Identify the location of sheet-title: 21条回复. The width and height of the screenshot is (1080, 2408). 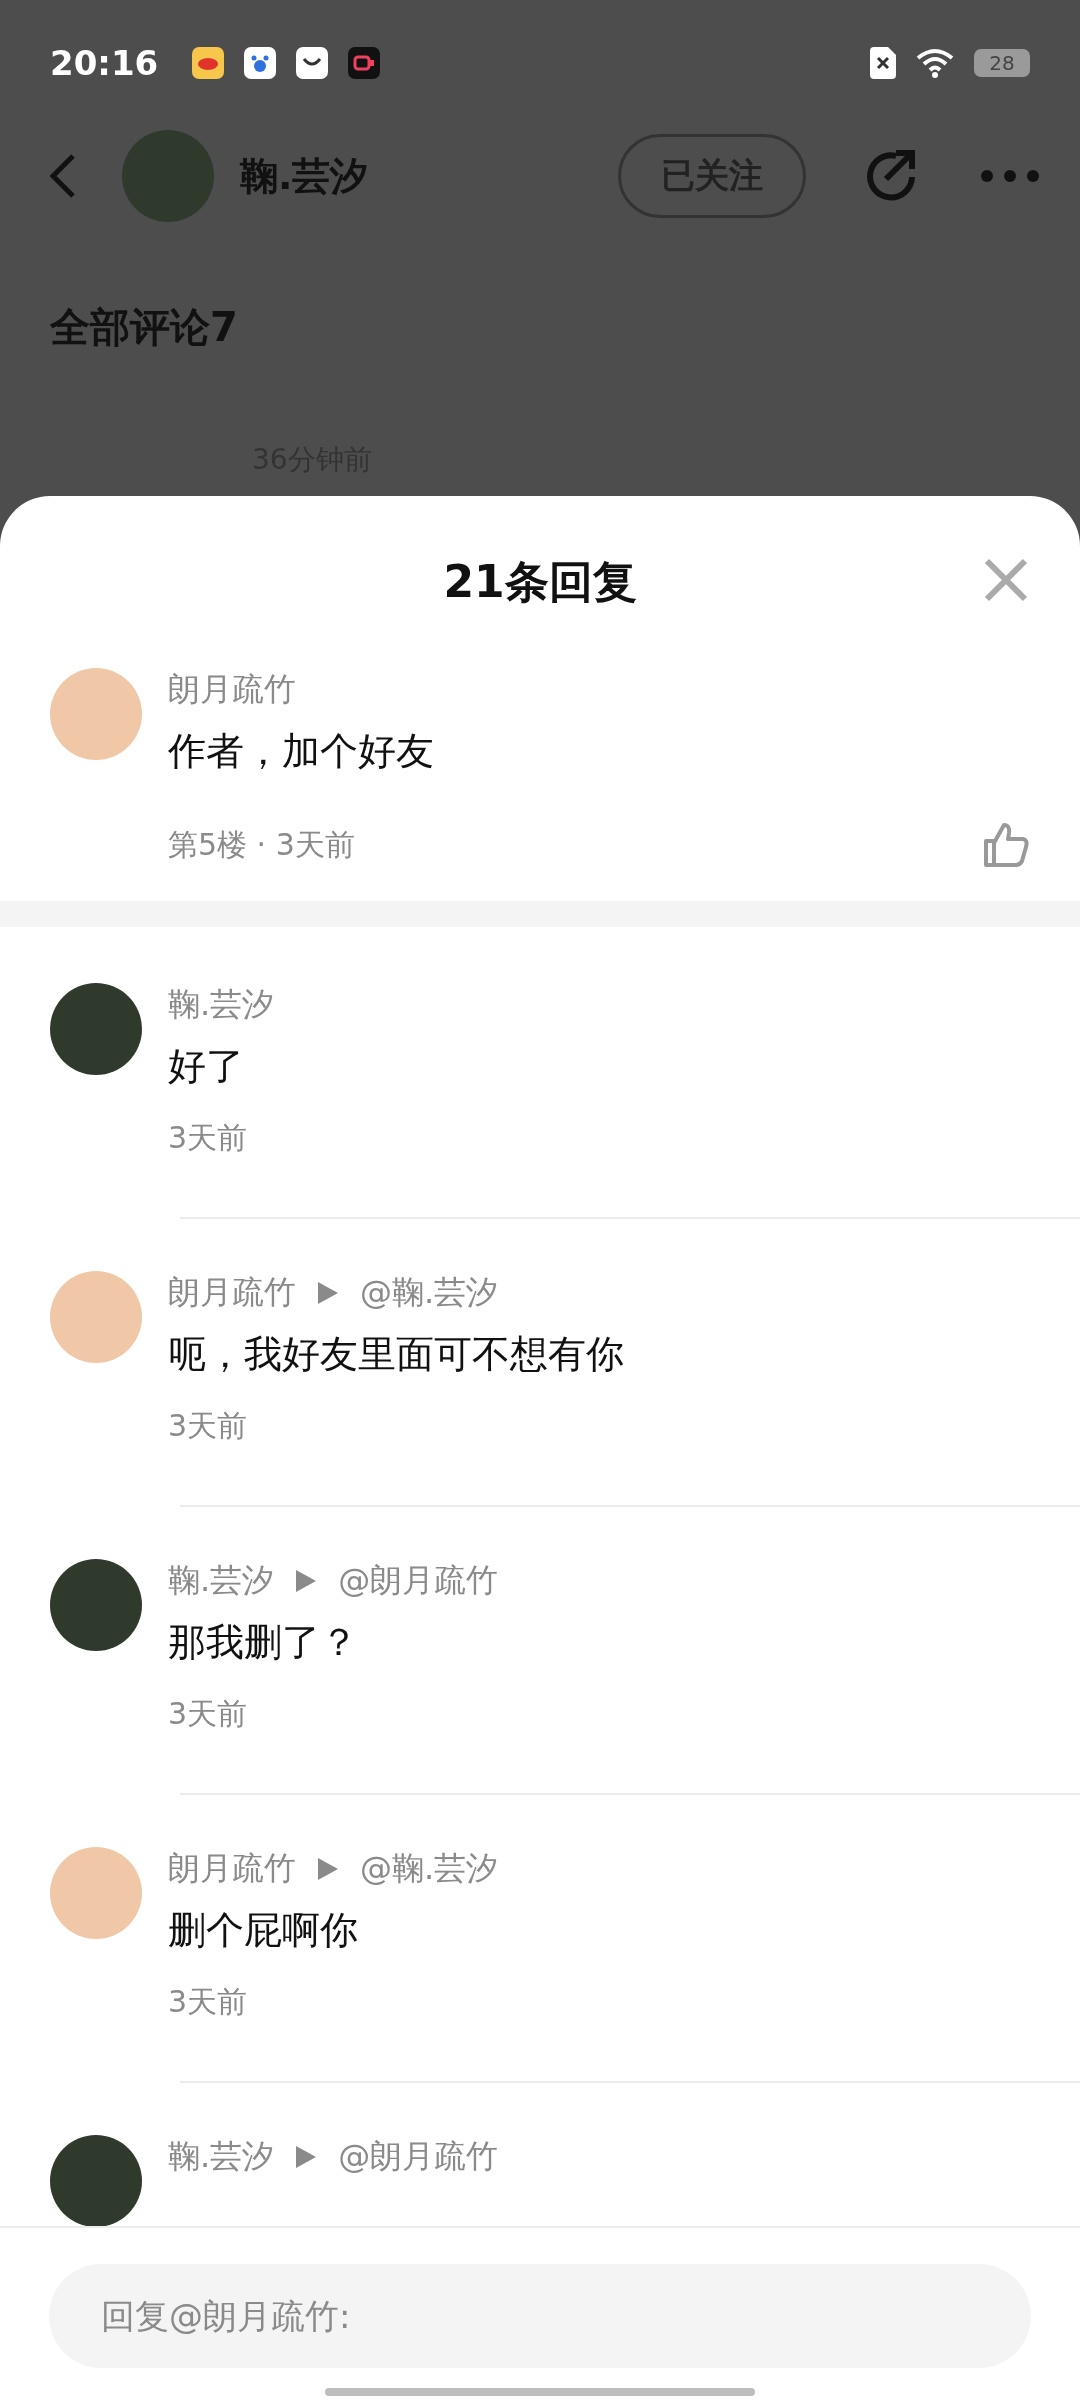
(540, 581).